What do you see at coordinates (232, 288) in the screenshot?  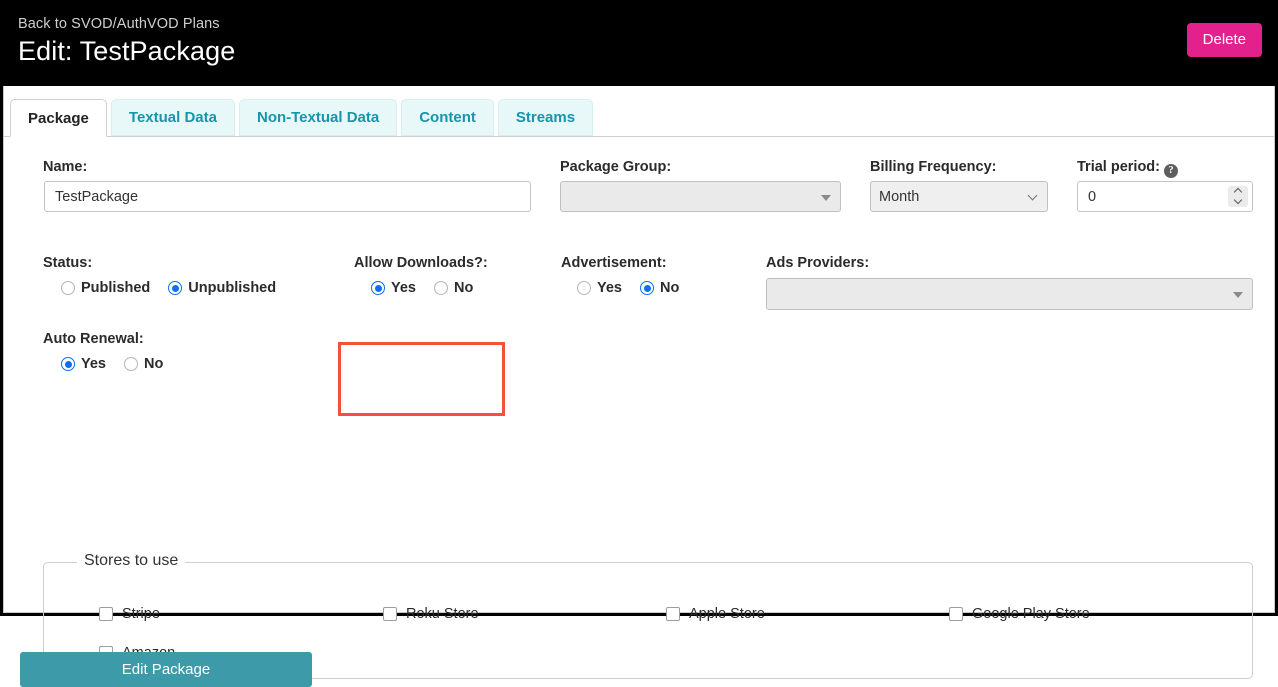 I see `status-unpublished-label: Unpublished` at bounding box center [232, 288].